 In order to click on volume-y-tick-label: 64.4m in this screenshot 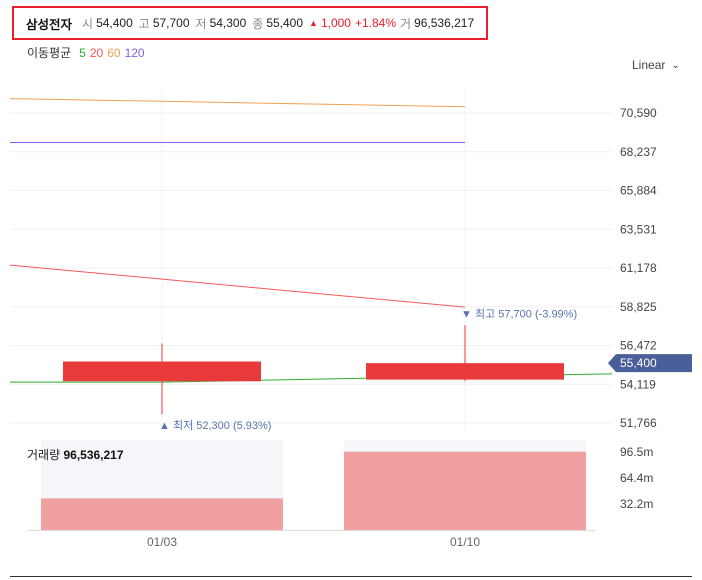, I will do `click(636, 478)`.